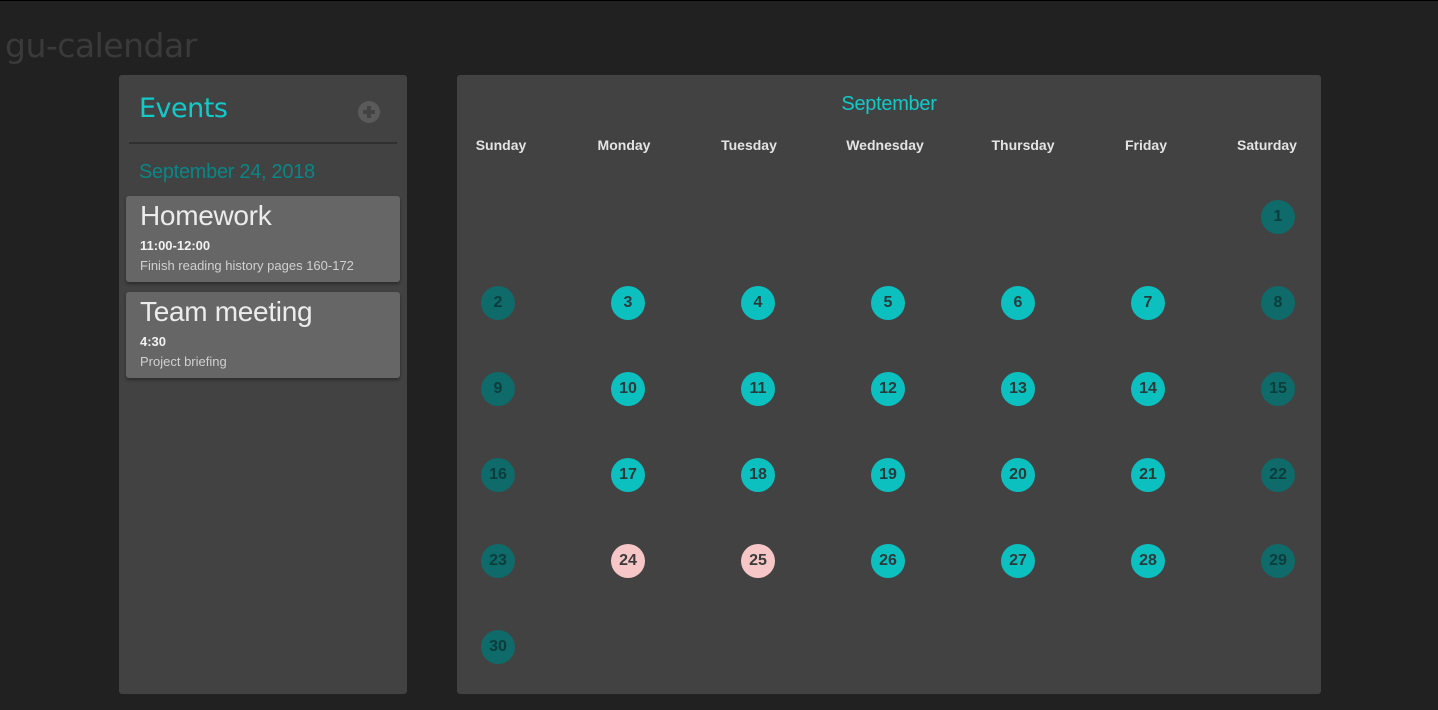 The width and height of the screenshot is (1438, 710). Describe the element at coordinates (1278, 475) in the screenshot. I see `calendar-day-22: 22` at that location.